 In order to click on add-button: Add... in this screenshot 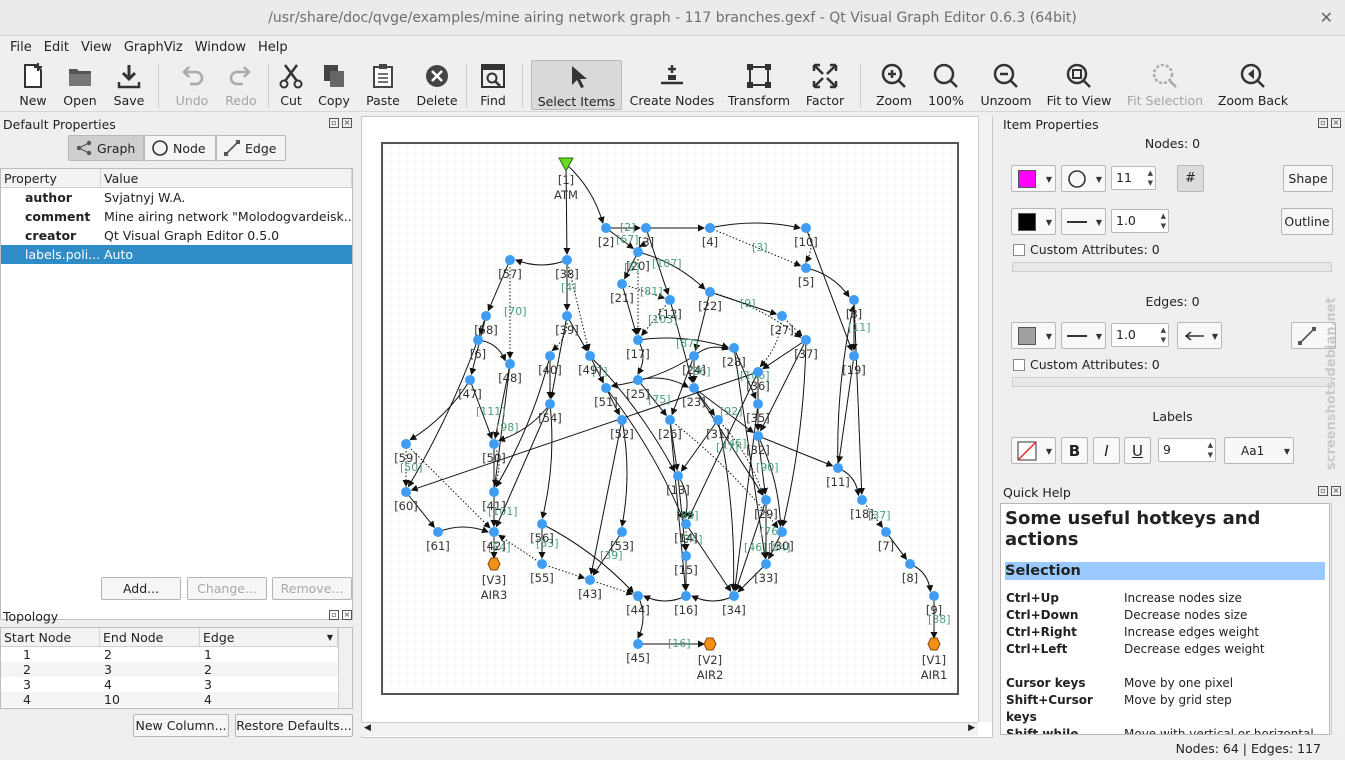, I will do `click(141, 588)`.